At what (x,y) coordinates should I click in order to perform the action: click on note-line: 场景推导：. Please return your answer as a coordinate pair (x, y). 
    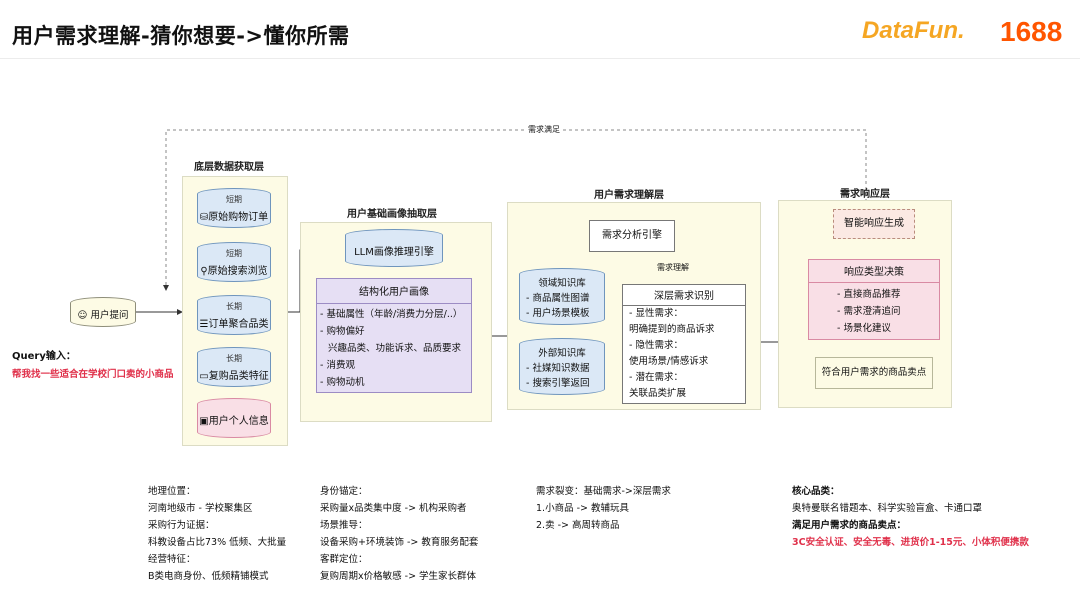
    Looking at the image, I should click on (344, 525).